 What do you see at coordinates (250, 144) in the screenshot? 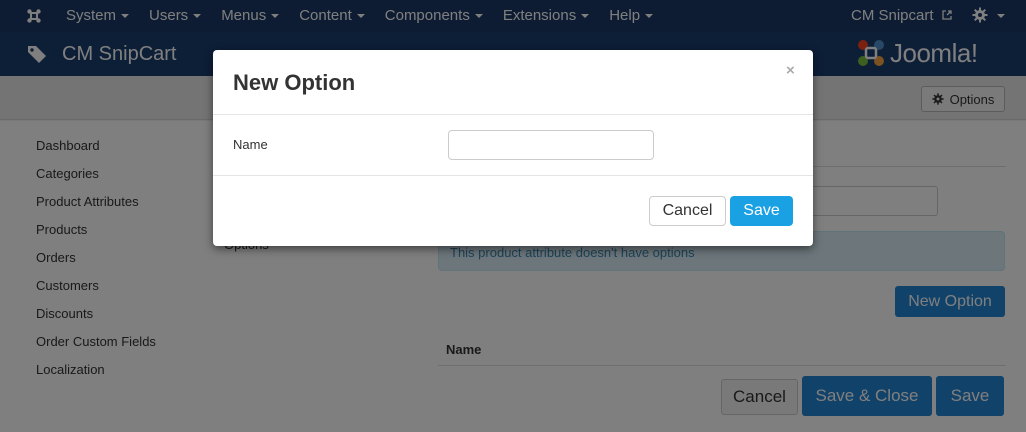
I see `name-field-label: Name` at bounding box center [250, 144].